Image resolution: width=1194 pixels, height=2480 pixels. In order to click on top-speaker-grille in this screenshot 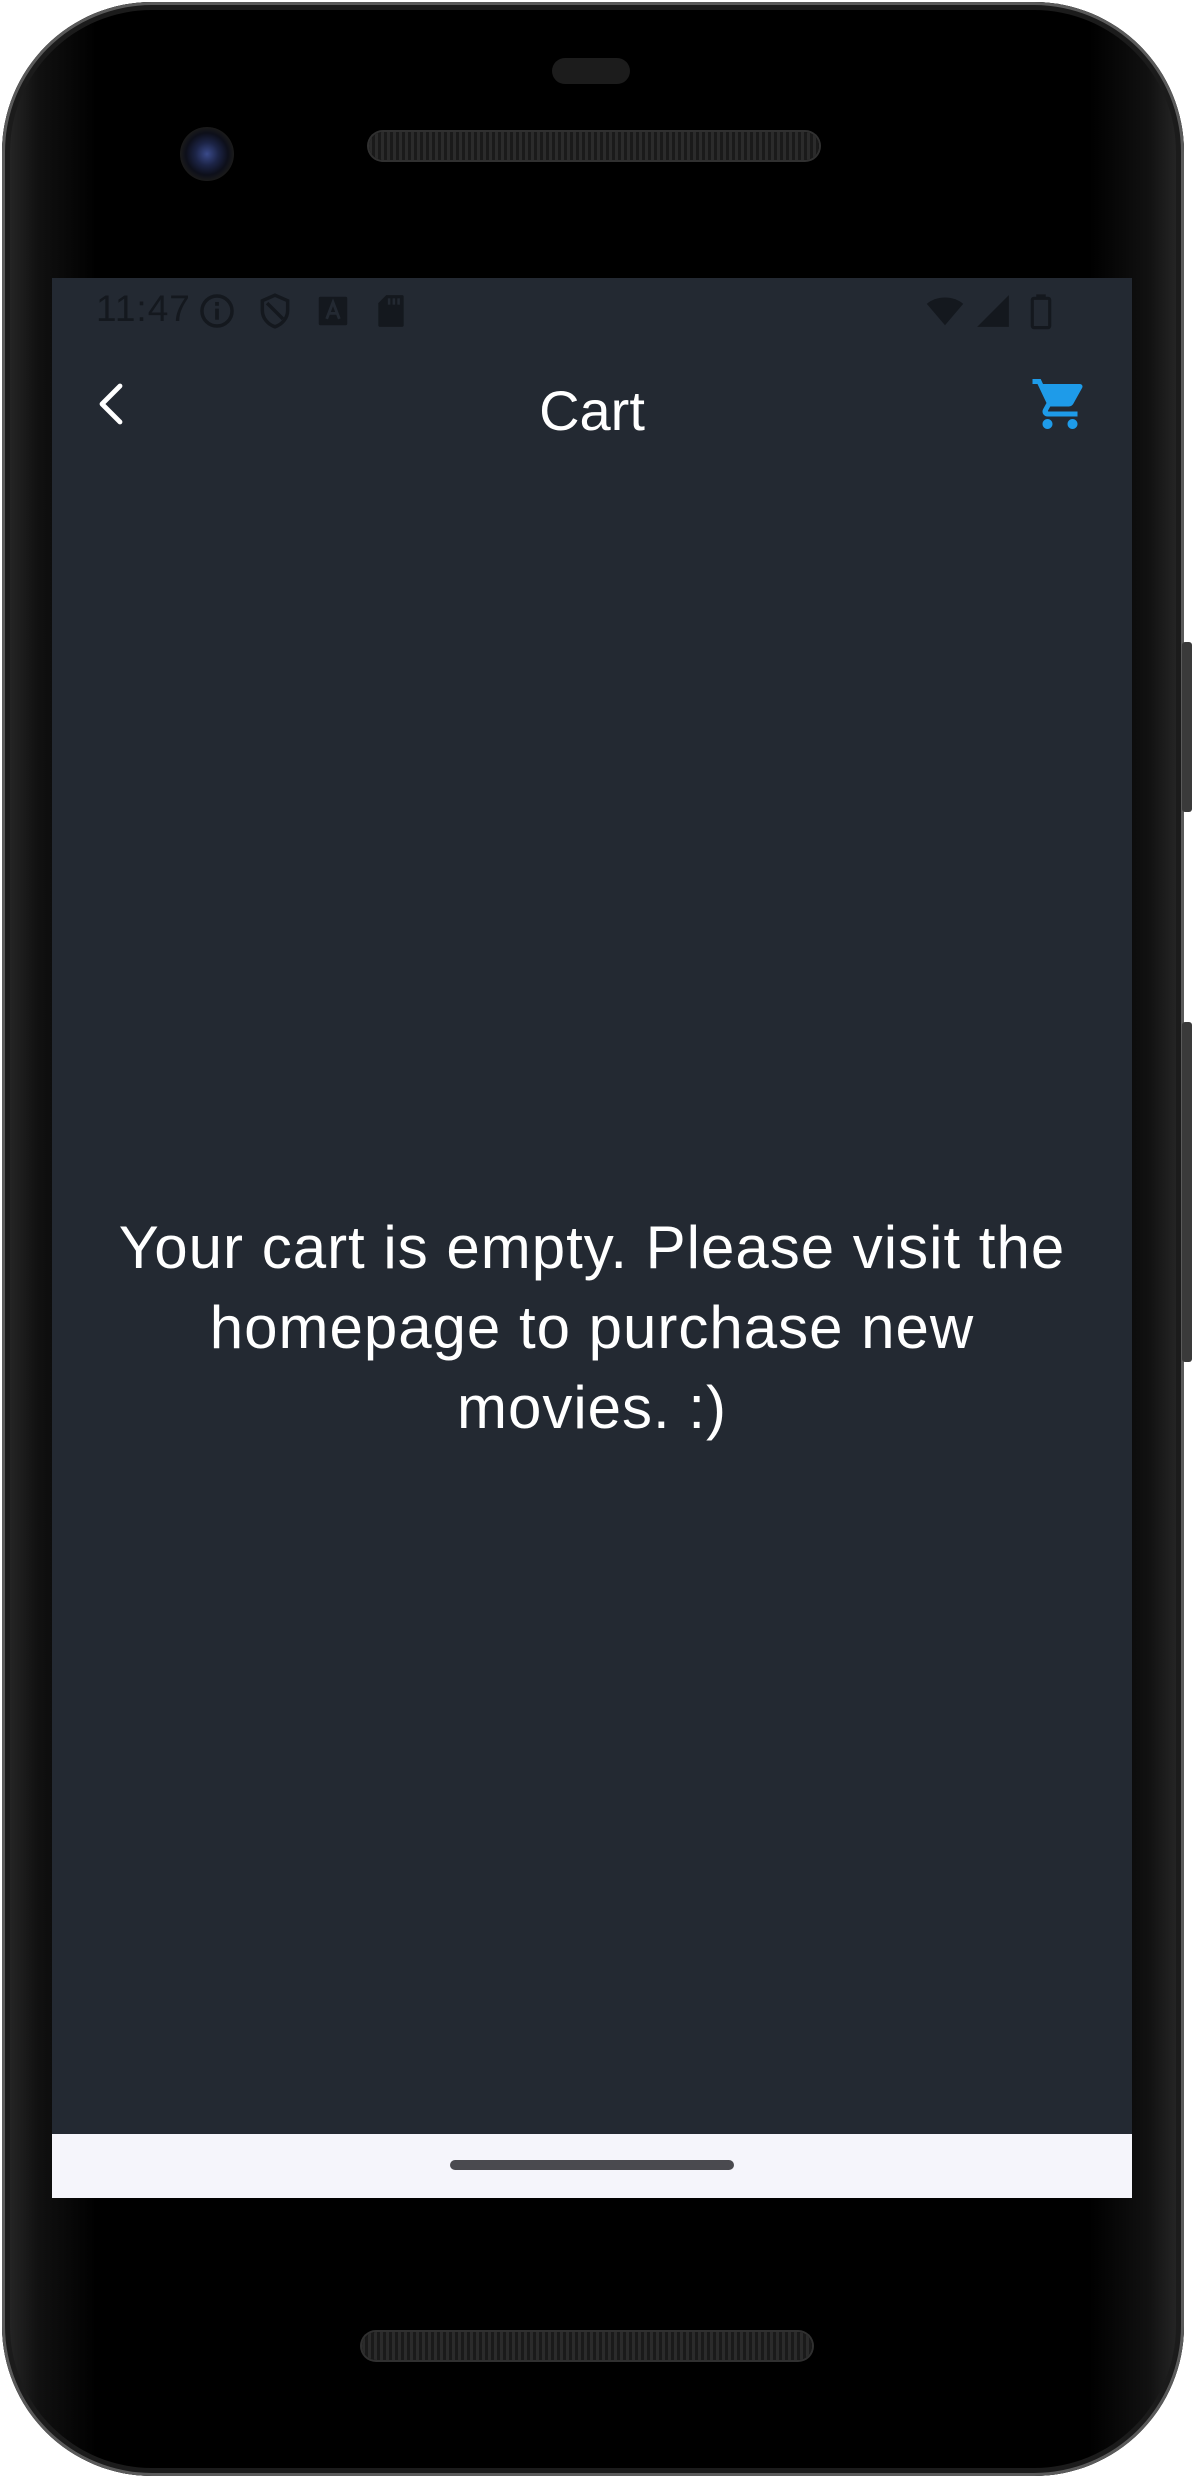, I will do `click(594, 146)`.